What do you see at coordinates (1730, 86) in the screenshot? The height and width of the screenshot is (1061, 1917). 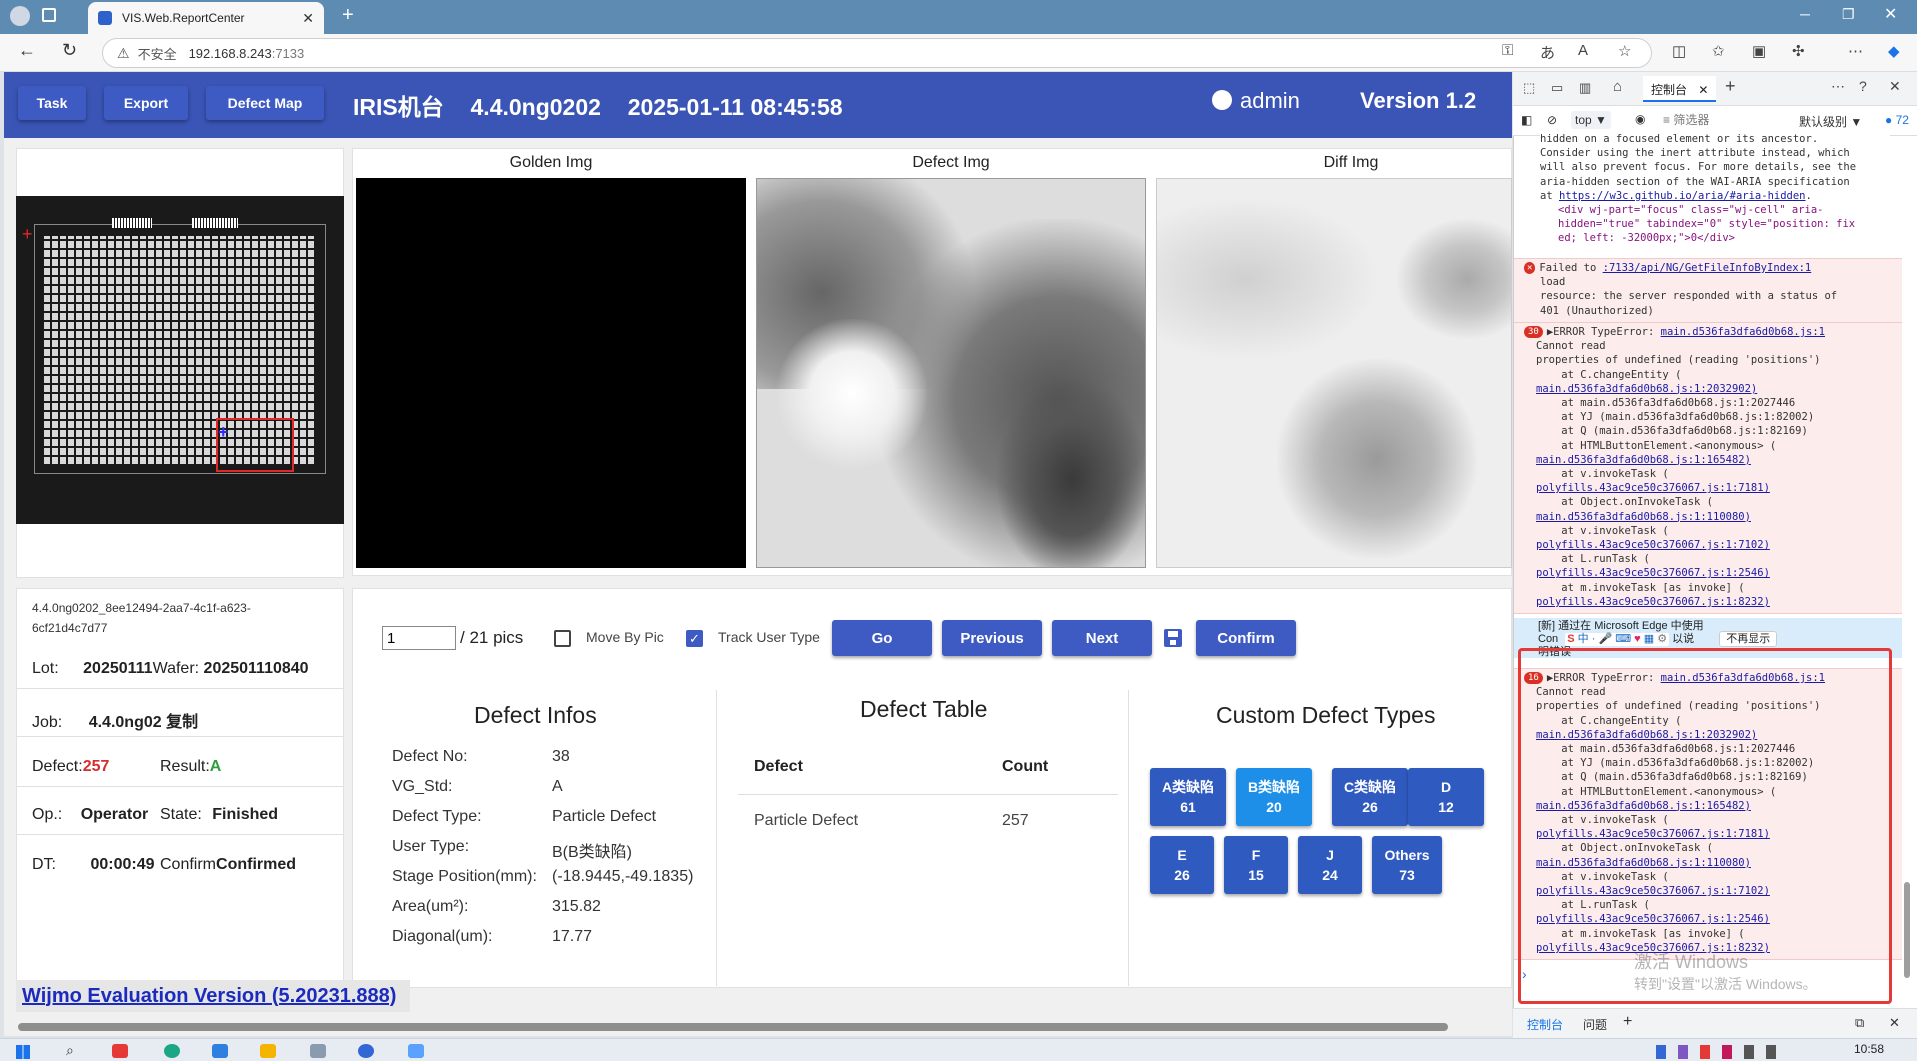 I see `add-tool-icon: +` at bounding box center [1730, 86].